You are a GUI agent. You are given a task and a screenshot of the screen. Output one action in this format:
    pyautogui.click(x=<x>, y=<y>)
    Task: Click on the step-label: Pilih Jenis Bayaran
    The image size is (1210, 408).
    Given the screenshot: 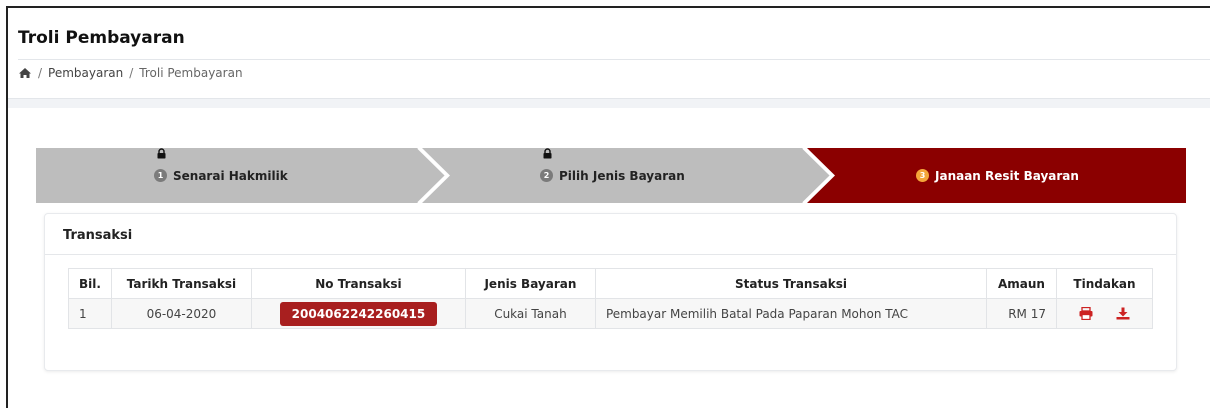 What is the action you would take?
    pyautogui.click(x=622, y=175)
    